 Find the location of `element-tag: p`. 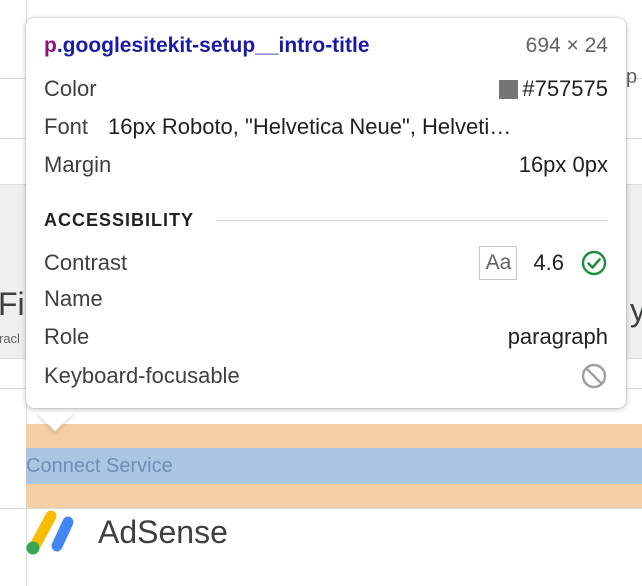

element-tag: p is located at coordinates (50, 45).